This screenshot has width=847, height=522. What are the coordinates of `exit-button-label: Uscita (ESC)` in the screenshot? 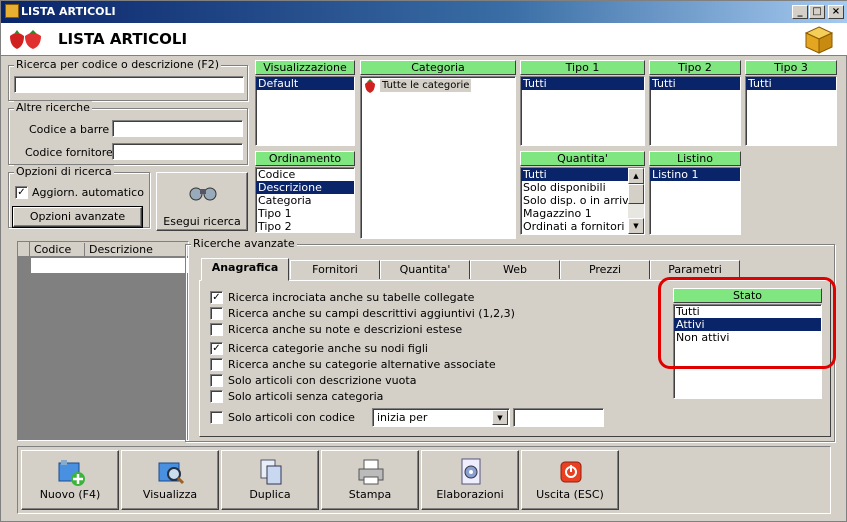 It's located at (570, 494).